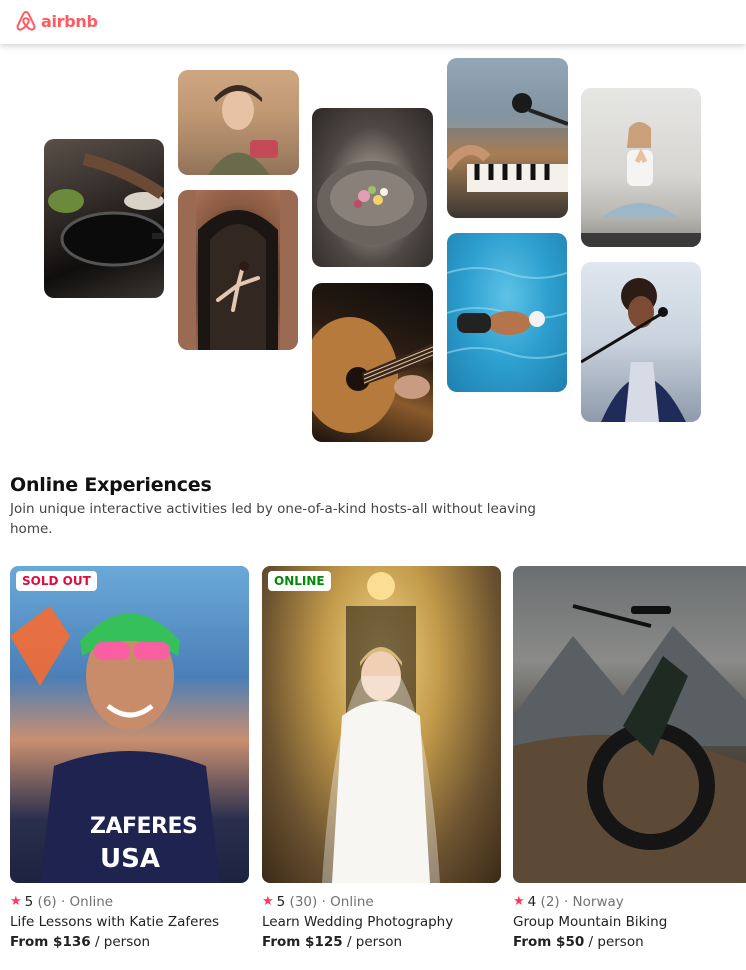 This screenshot has height=970, width=746. What do you see at coordinates (26, 21) in the screenshot?
I see `airbnb-logo-icon` at bounding box center [26, 21].